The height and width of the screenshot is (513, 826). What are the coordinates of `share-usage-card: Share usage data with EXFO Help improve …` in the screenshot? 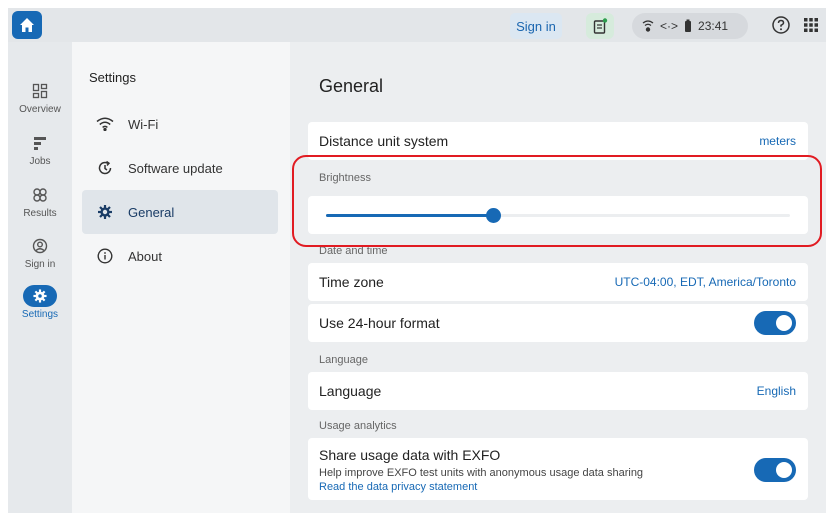 It's located at (558, 469).